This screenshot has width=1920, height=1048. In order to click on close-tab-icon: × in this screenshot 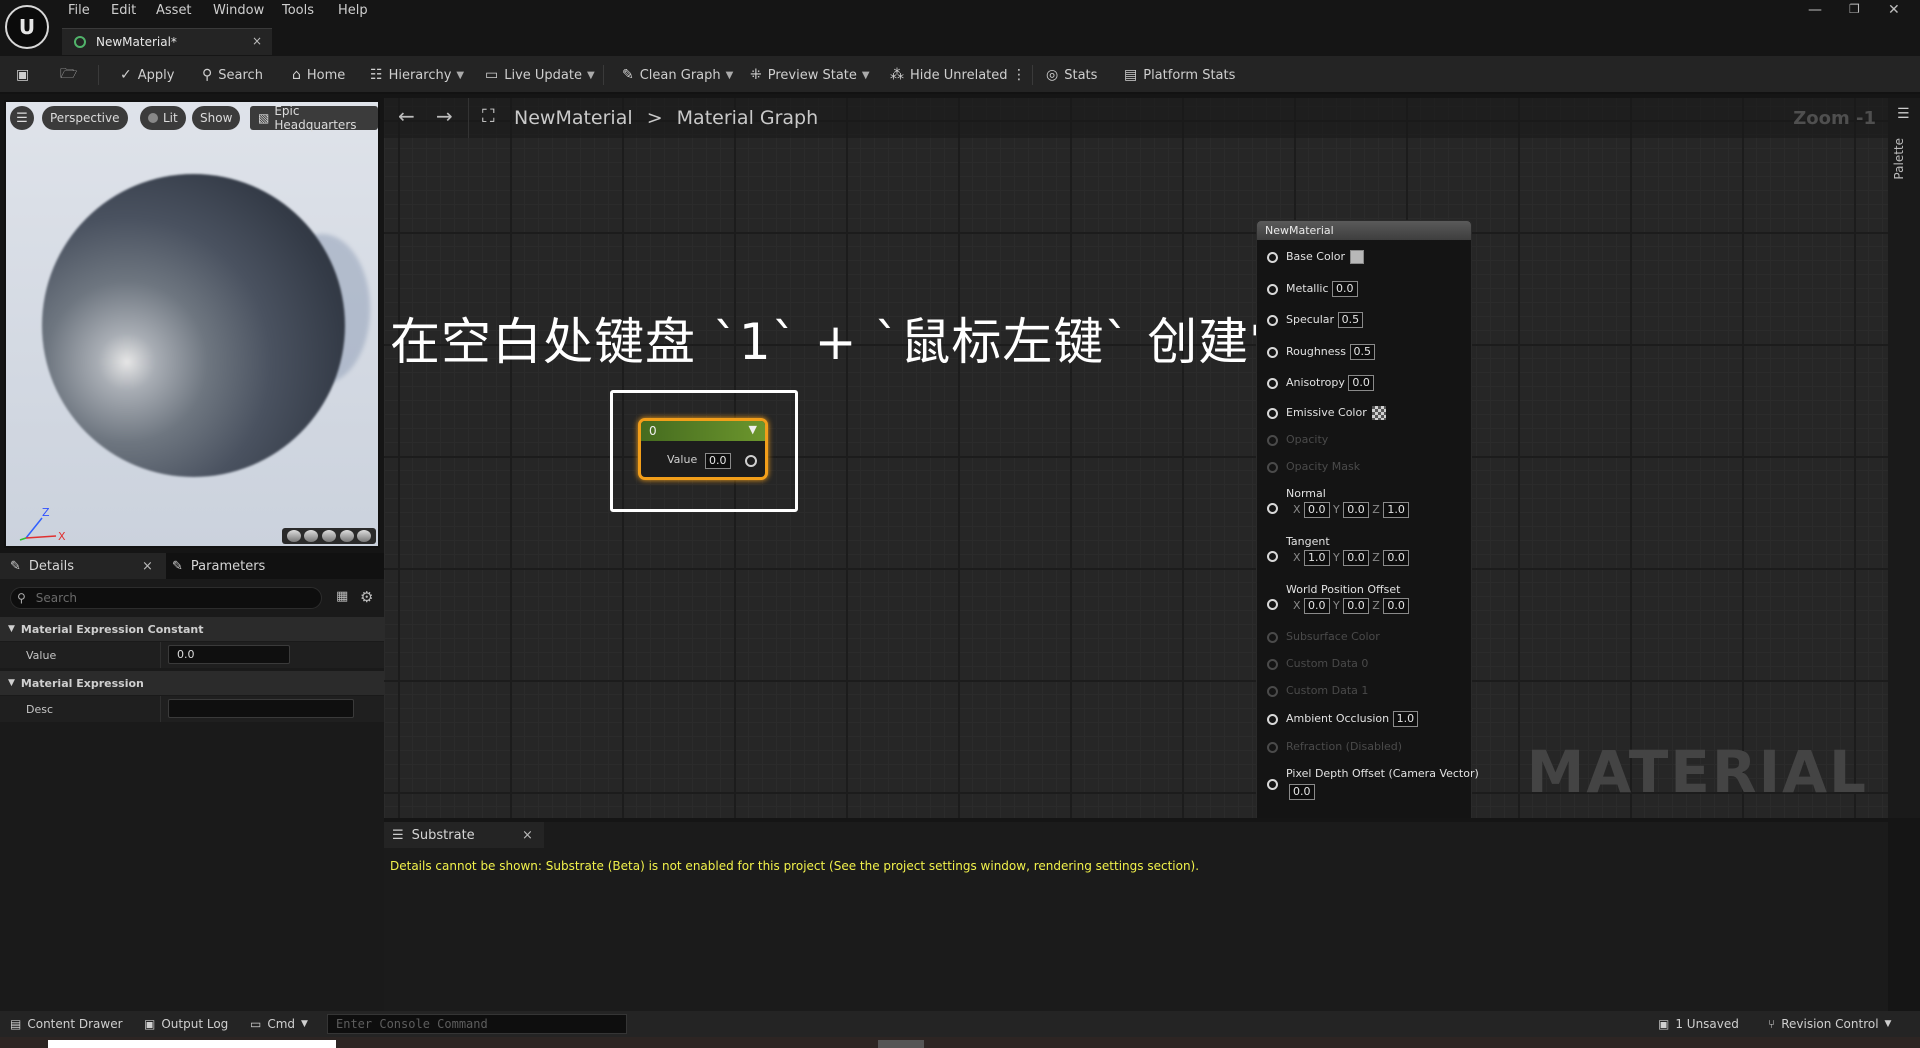, I will do `click(257, 41)`.